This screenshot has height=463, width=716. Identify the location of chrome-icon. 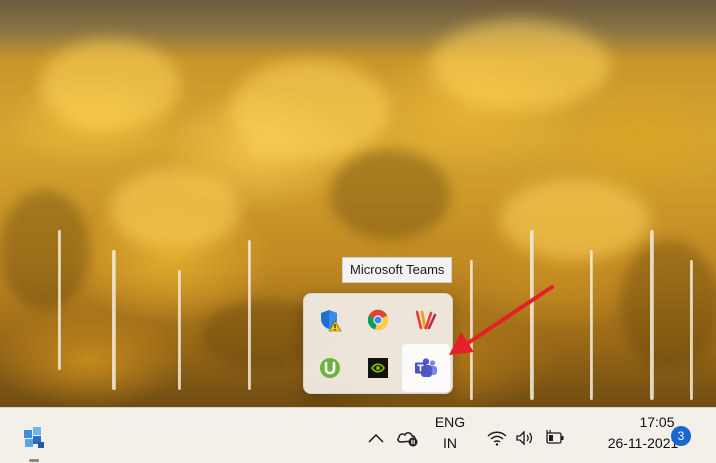
(378, 320).